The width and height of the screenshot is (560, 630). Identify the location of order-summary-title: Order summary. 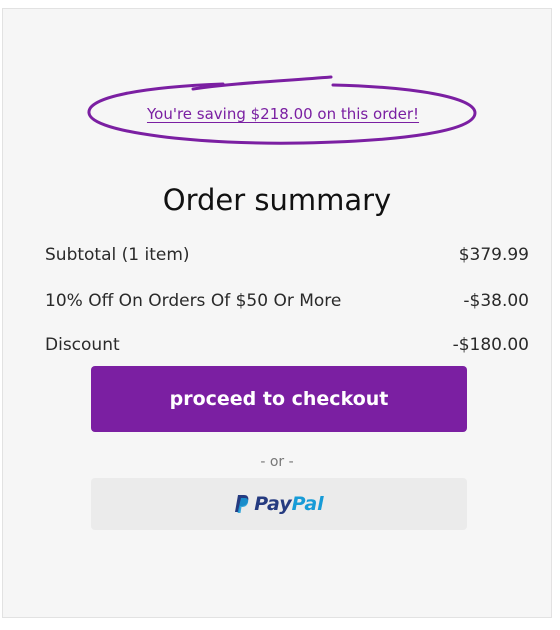
(277, 200).